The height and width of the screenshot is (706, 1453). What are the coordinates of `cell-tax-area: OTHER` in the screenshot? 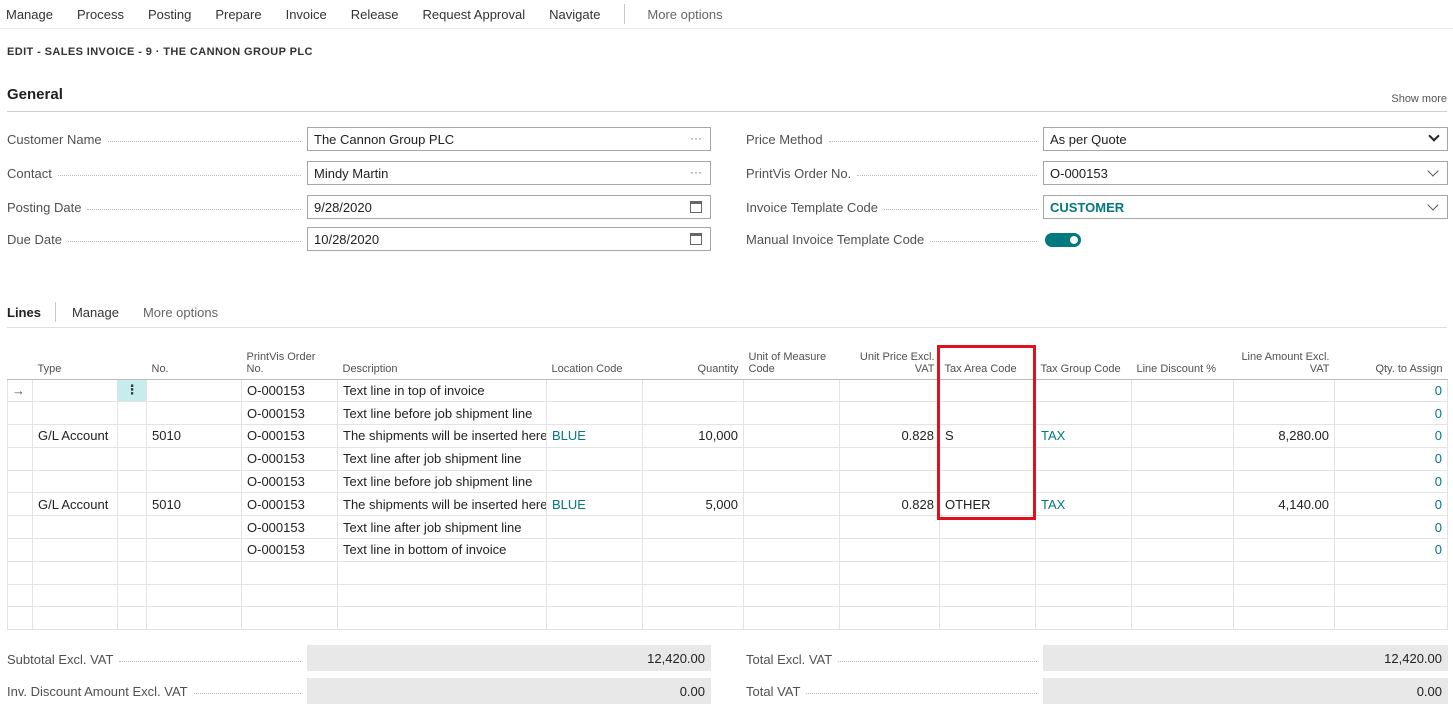 It's located at (987, 504).